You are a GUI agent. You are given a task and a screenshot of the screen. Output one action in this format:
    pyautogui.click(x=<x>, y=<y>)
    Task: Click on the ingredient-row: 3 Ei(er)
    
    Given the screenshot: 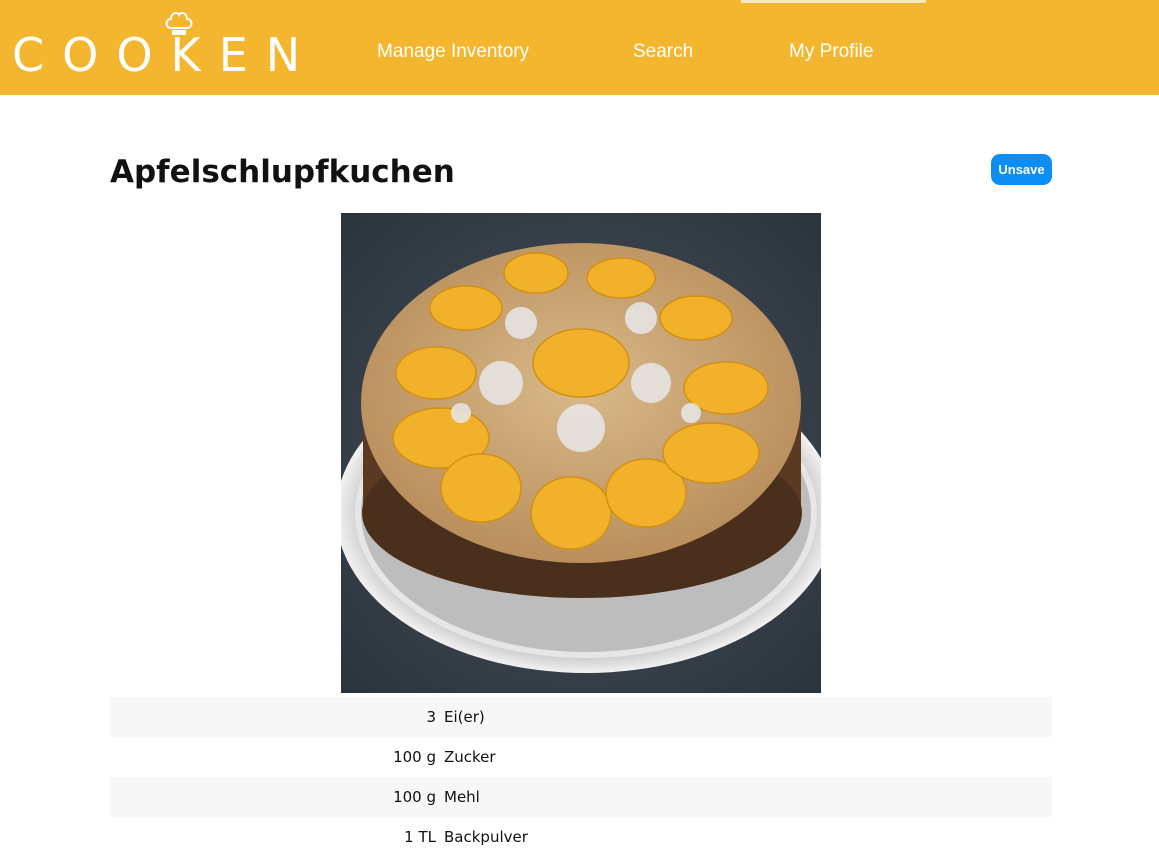 What is the action you would take?
    pyautogui.click(x=581, y=717)
    